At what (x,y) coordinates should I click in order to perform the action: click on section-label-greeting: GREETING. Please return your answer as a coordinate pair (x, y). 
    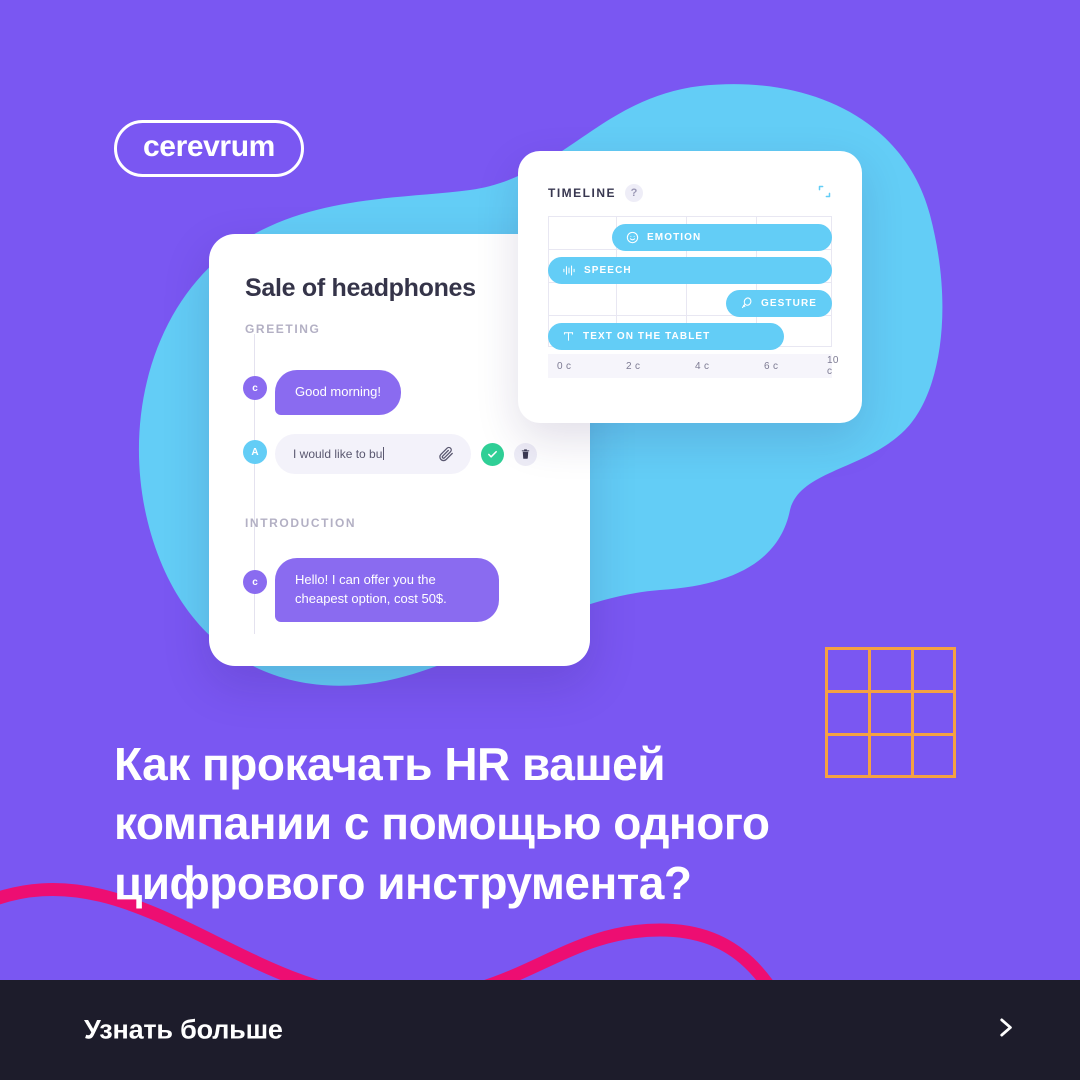
    Looking at the image, I should click on (283, 329).